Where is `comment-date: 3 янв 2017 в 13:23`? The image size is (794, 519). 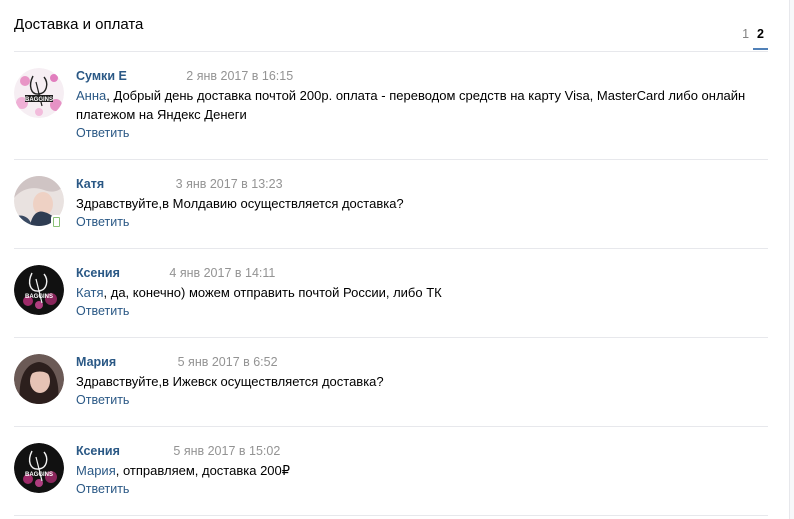
comment-date: 3 янв 2017 в 13:23 is located at coordinates (229, 184).